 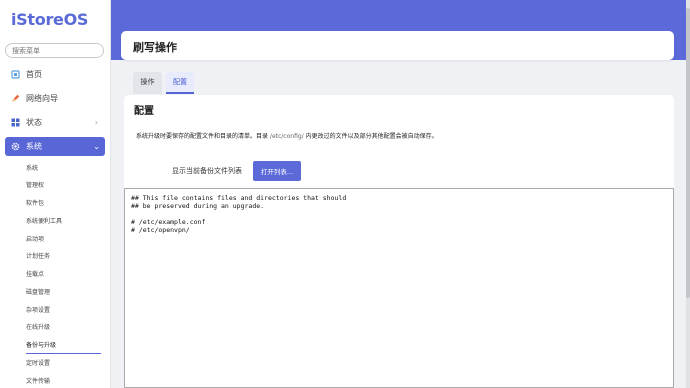 I want to click on submenu-item-online-upgrade: 在线升级, so click(x=38, y=328).